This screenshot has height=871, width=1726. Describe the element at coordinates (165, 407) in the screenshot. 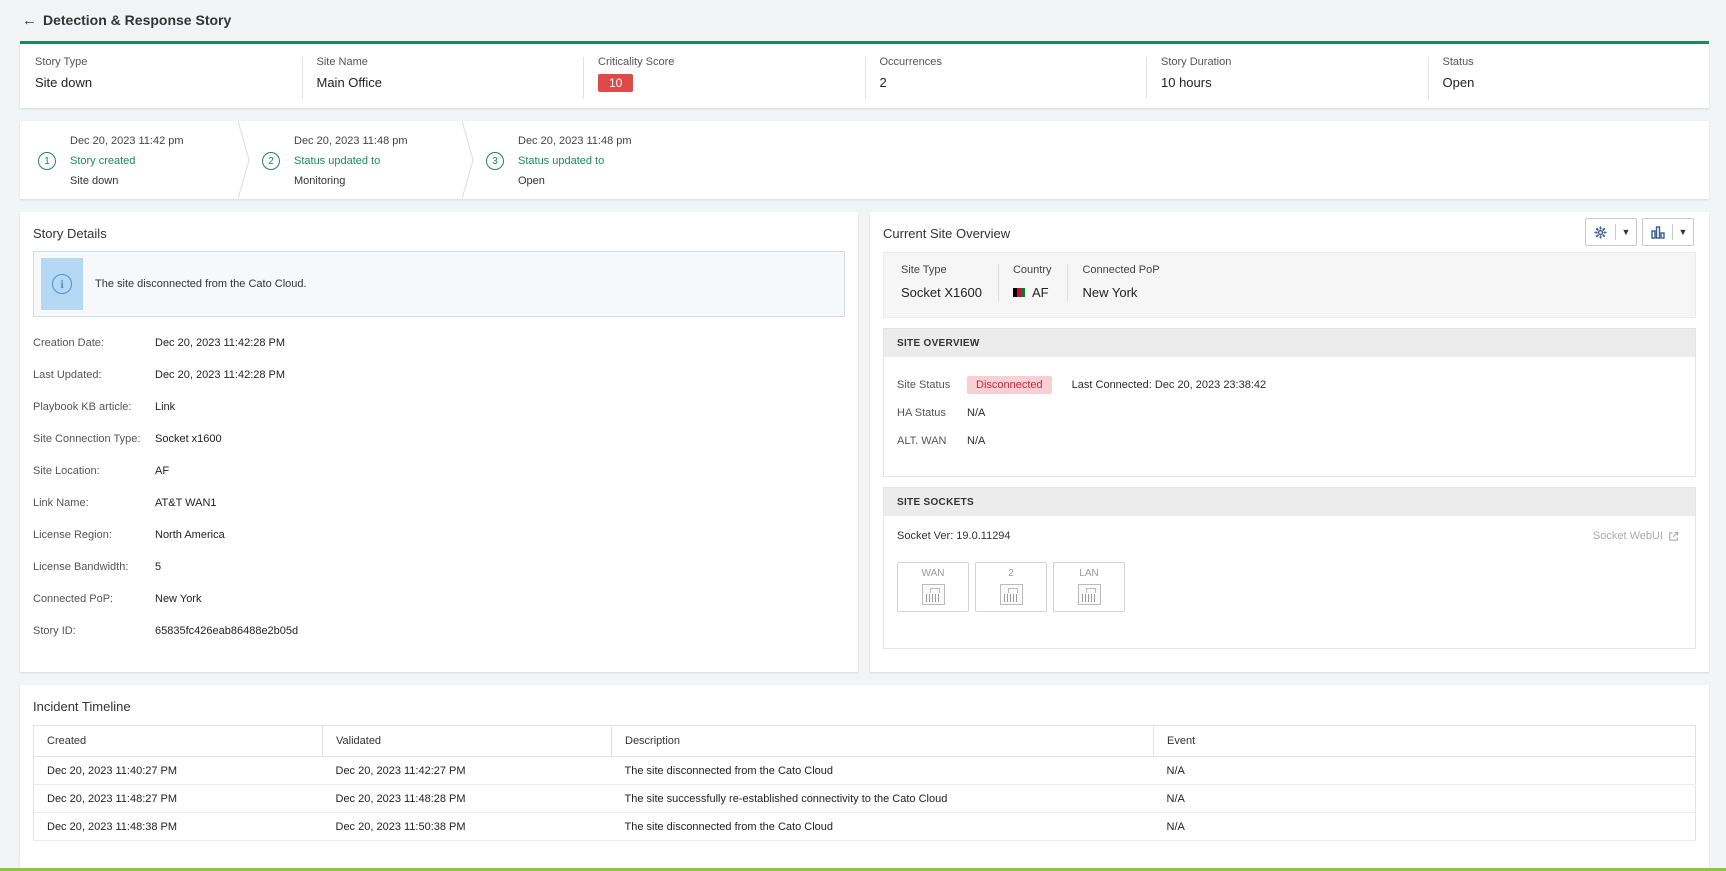

I see `playbook-link: Link` at that location.